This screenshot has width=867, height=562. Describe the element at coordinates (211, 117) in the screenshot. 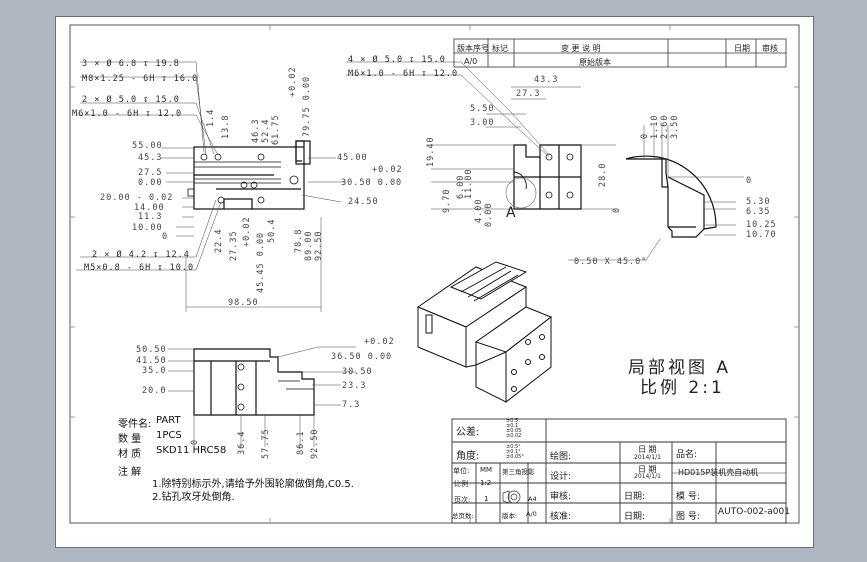

I see `dim-1-4: 1.4` at that location.